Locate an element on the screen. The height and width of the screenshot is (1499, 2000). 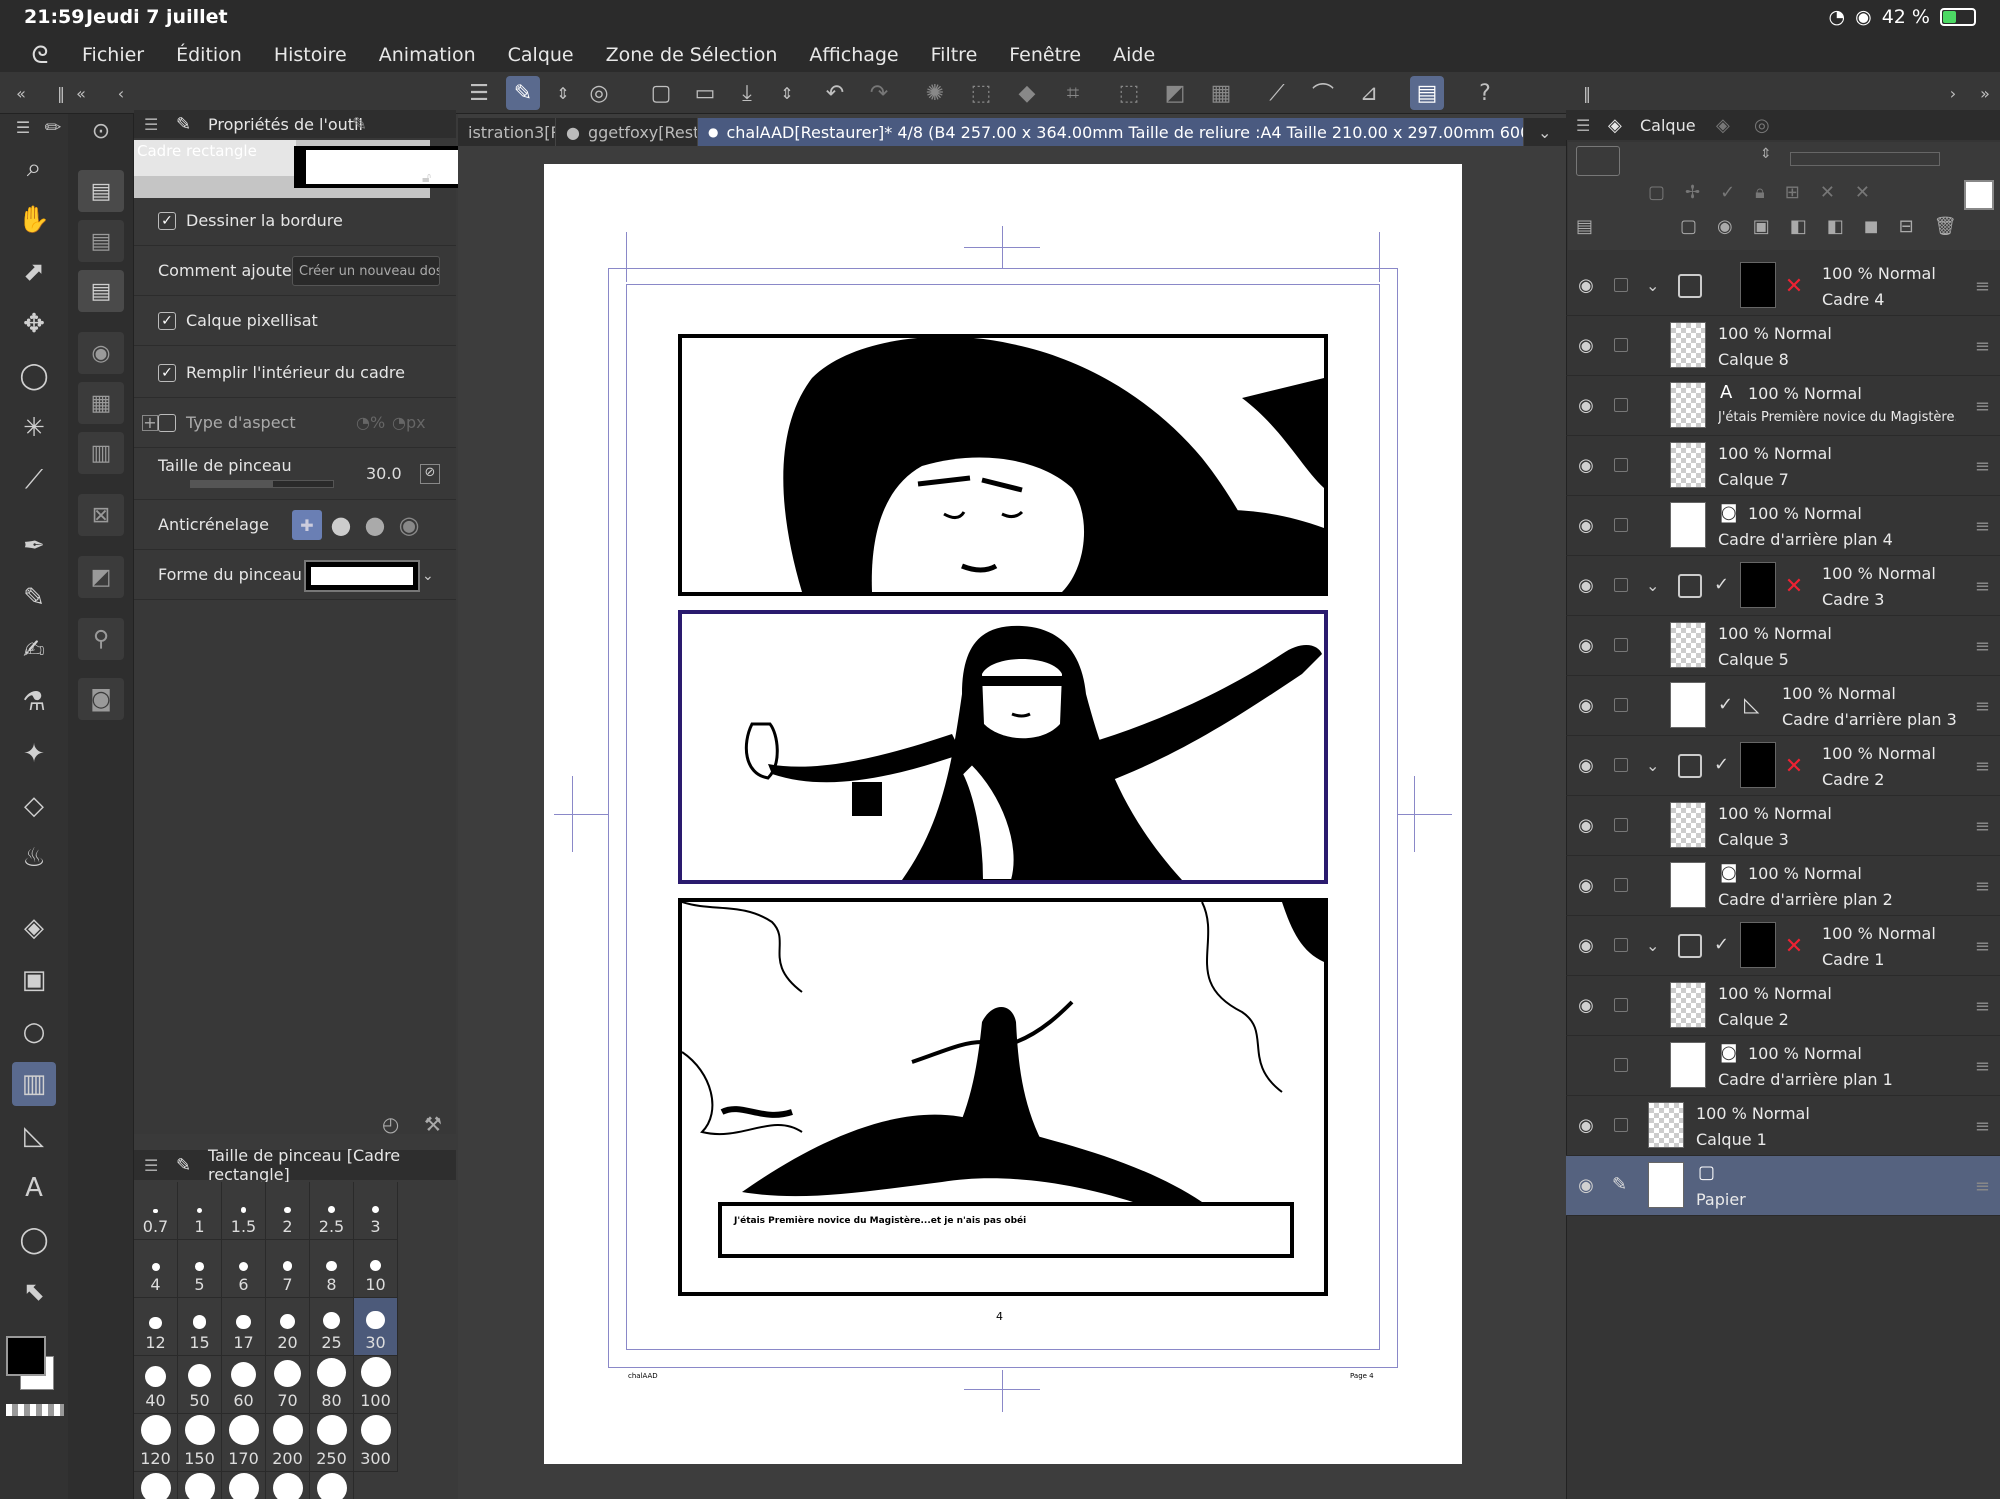
layer-name: Cadre 4 is located at coordinates (1889, 299).